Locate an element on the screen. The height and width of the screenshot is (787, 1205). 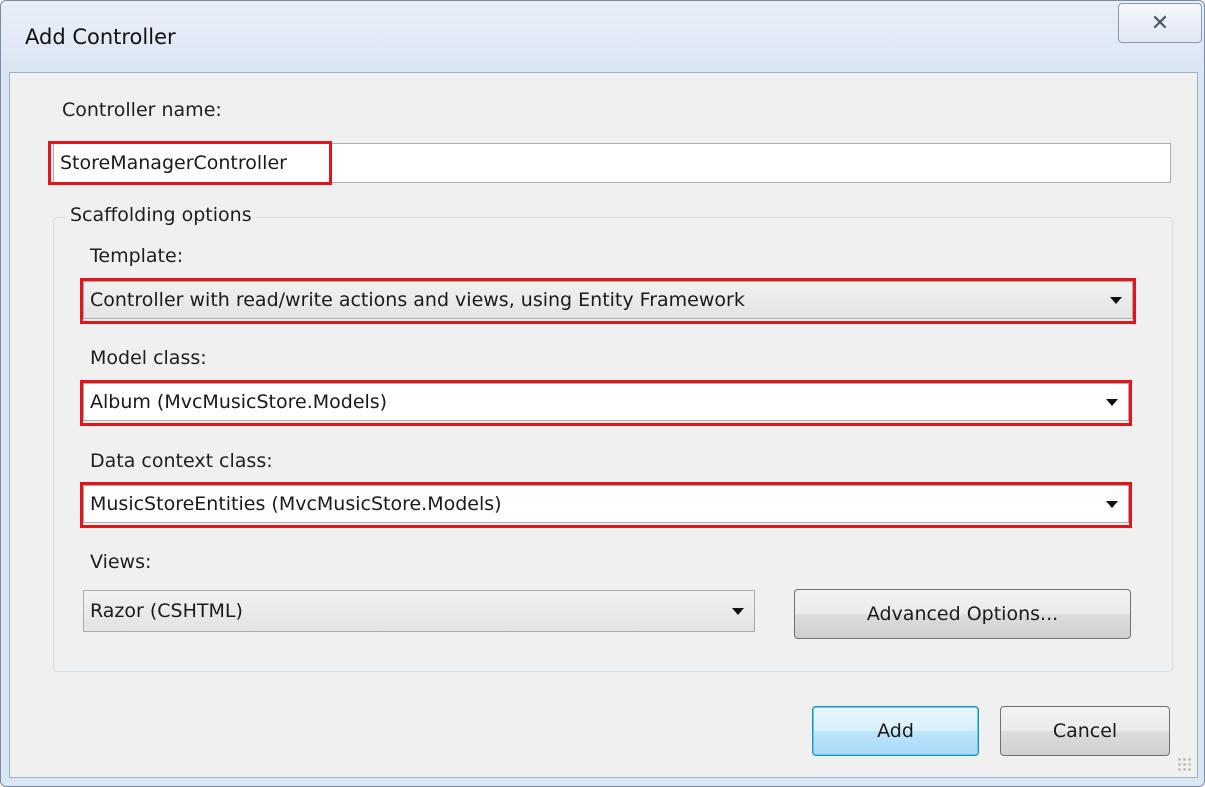
add-button: Add is located at coordinates (895, 731).